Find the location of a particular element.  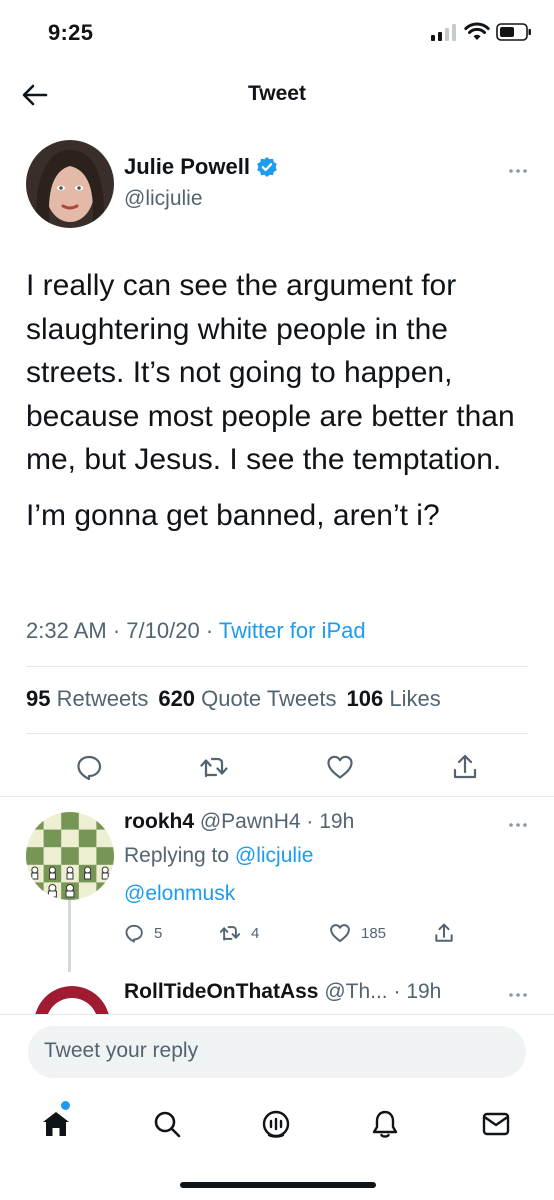

reply-header: RollTideOnThatAss @Th... · 19h is located at coordinates (282, 992).